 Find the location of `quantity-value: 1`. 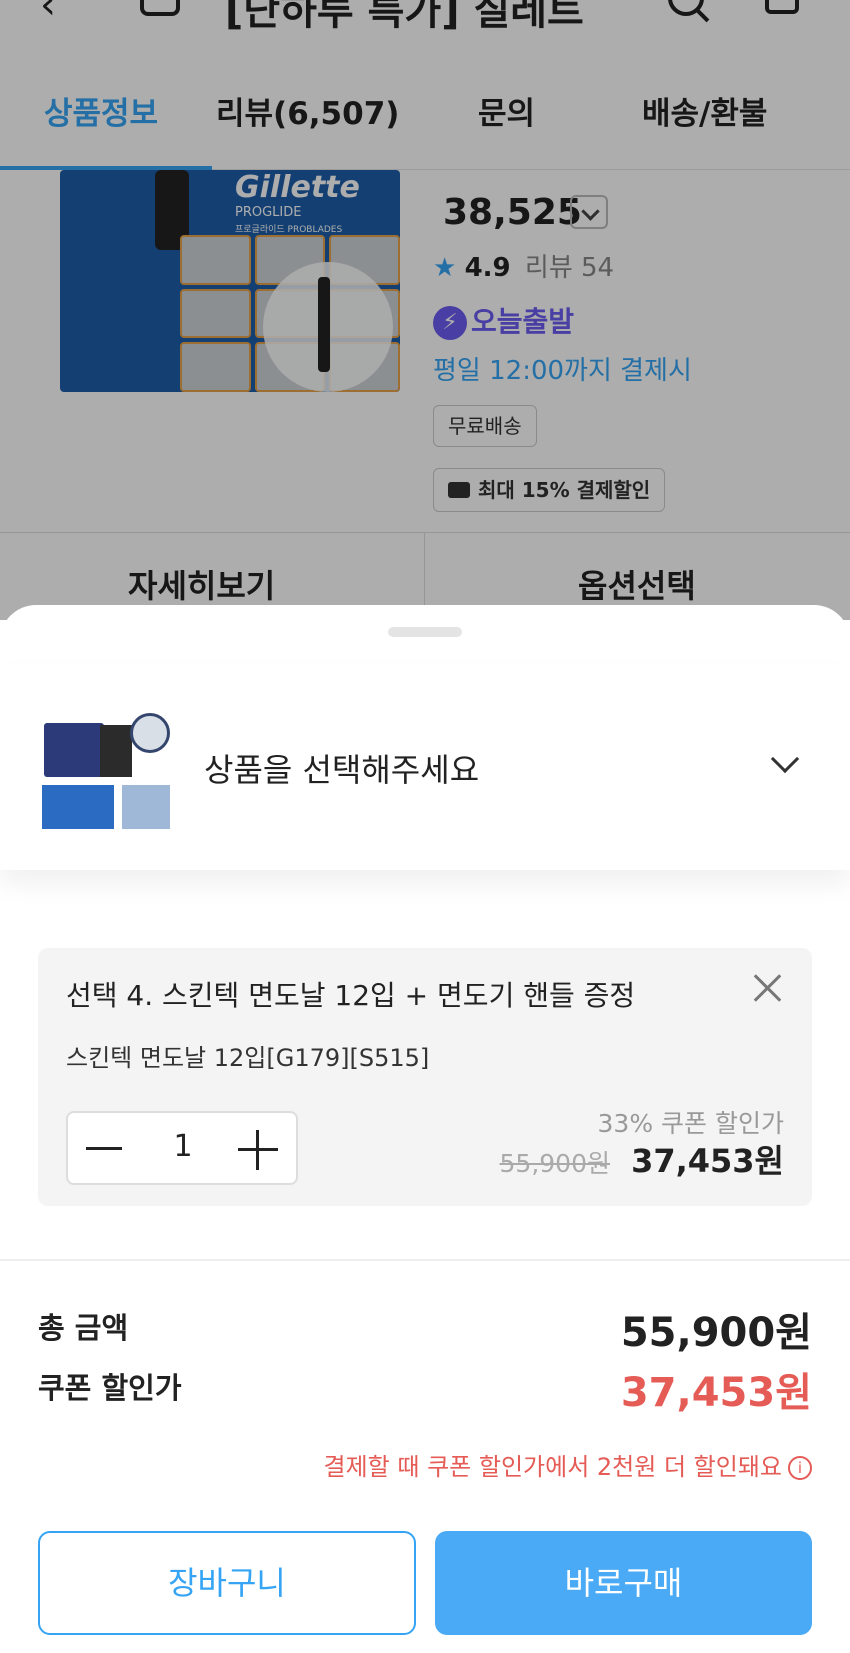

quantity-value: 1 is located at coordinates (183, 1146).